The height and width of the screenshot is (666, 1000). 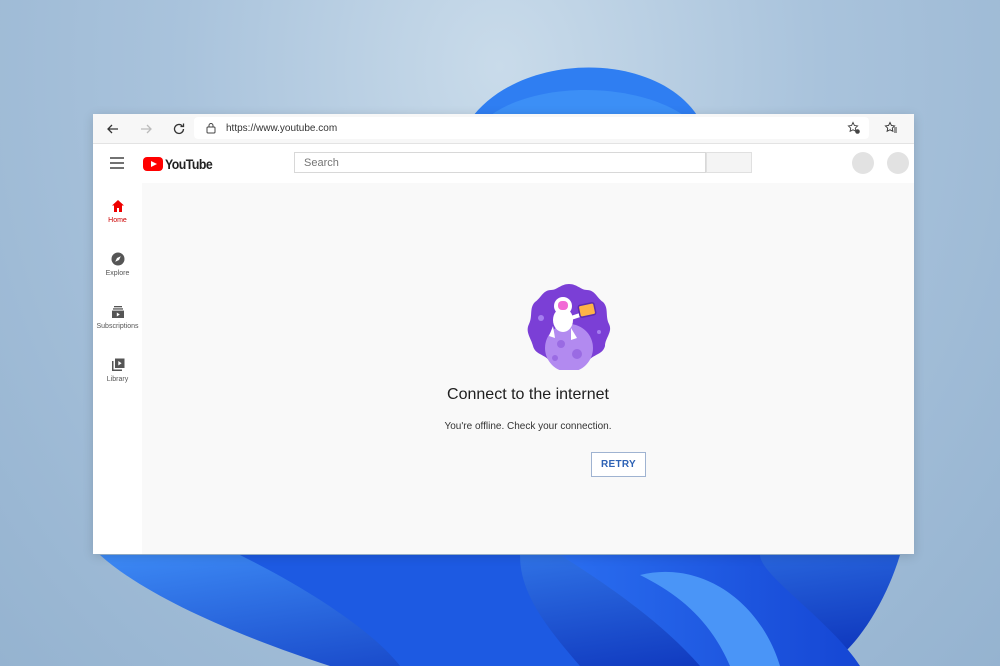 I want to click on back-button, so click(x=113, y=129).